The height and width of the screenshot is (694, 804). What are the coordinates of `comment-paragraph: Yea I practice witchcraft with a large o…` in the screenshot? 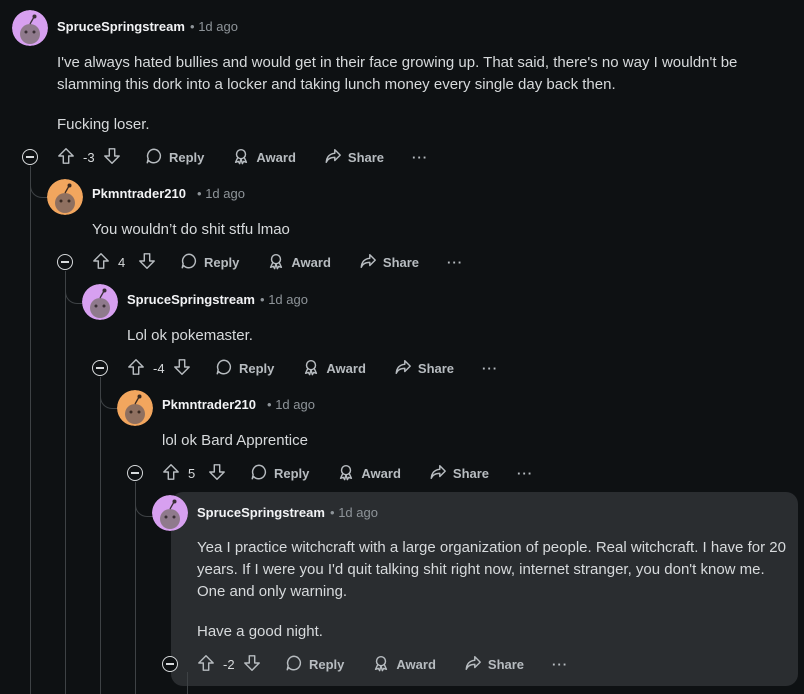 It's located at (491, 569).